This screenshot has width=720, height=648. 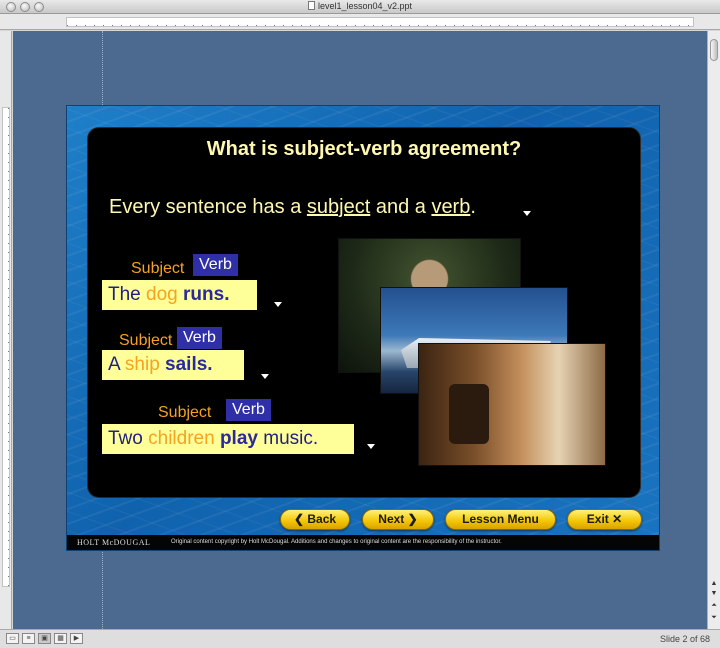 What do you see at coordinates (512, 404) in the screenshot?
I see `children-music-photo` at bounding box center [512, 404].